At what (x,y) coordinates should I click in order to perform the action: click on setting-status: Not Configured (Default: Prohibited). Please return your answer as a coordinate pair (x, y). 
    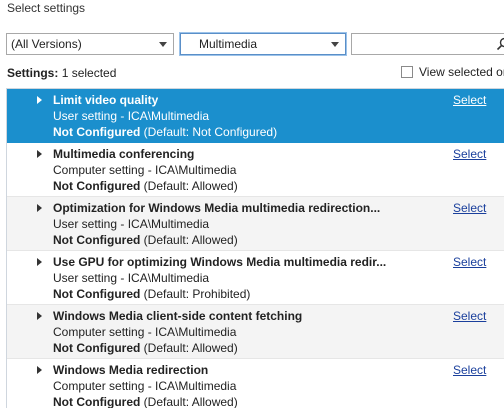
    Looking at the image, I should click on (151, 294).